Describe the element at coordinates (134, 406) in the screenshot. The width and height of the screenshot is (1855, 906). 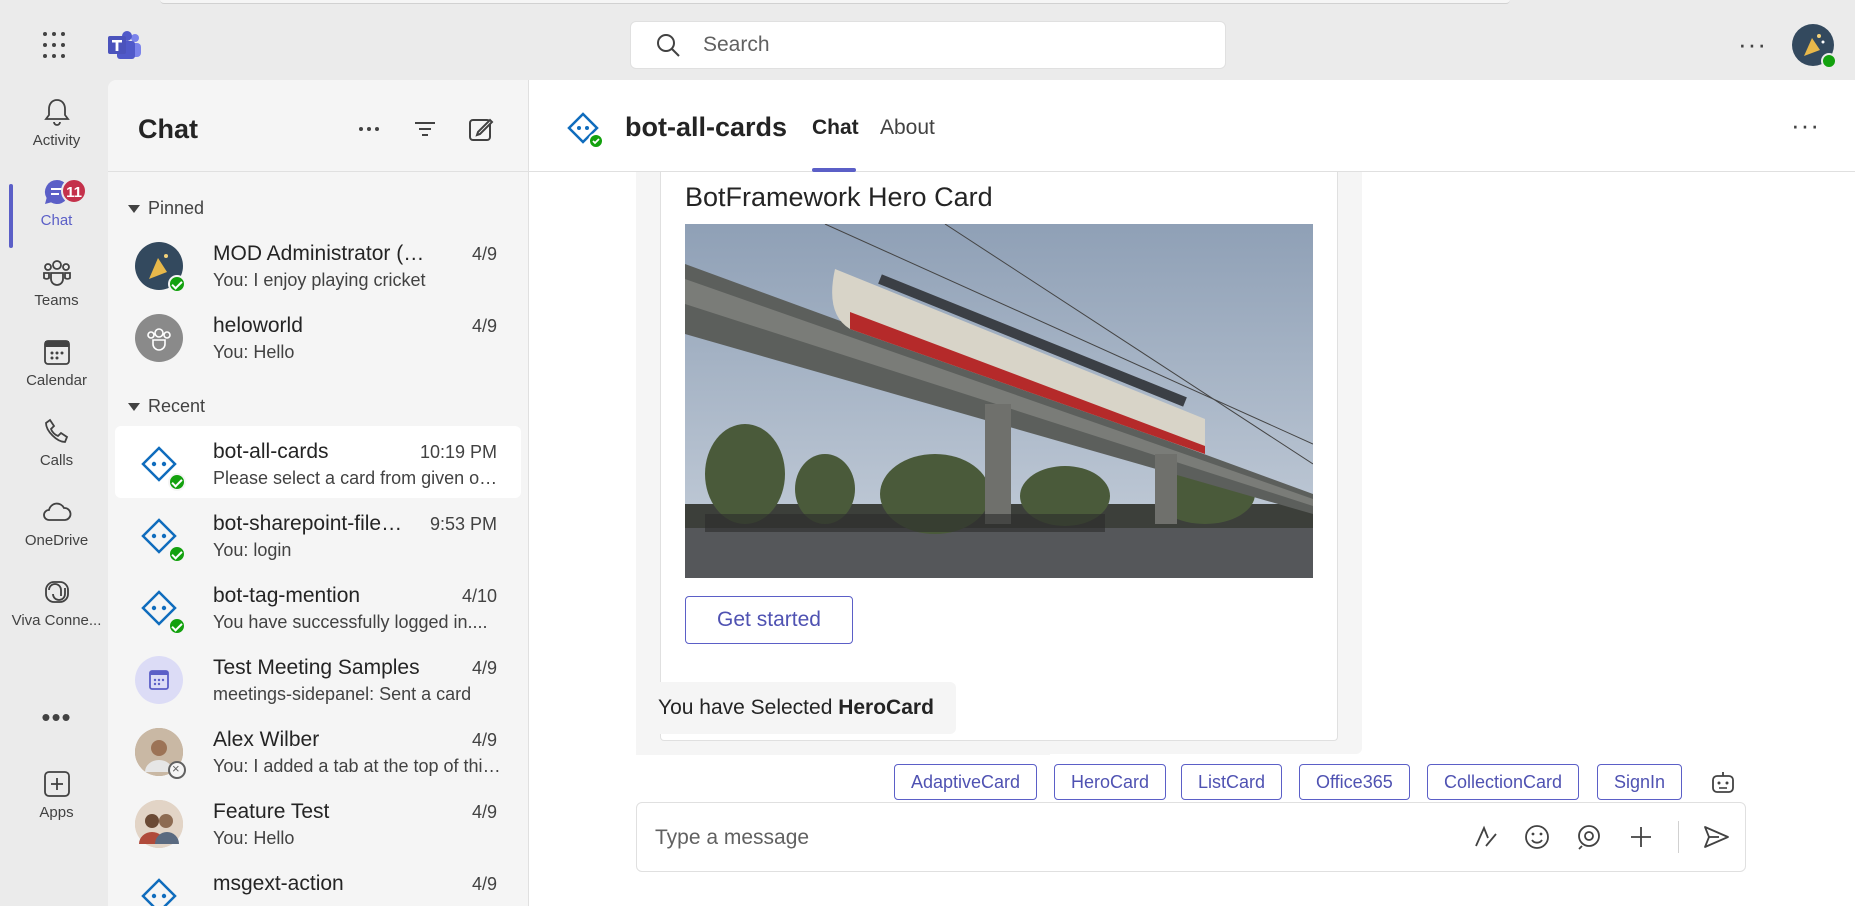
I see `chevron-down-icon` at that location.